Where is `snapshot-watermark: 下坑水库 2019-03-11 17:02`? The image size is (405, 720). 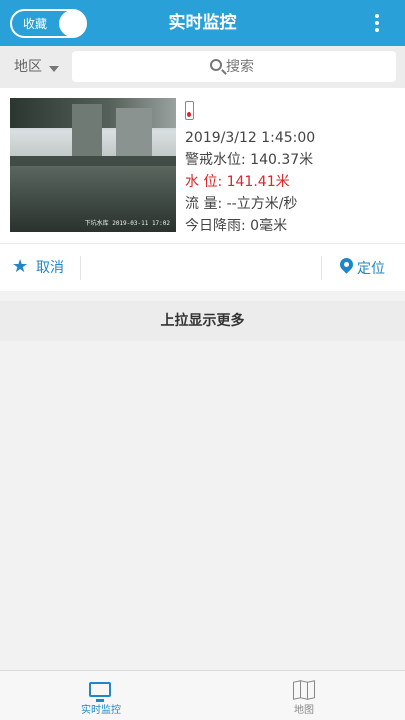 snapshot-watermark: 下坑水库 2019-03-11 17:02 is located at coordinates (127, 222).